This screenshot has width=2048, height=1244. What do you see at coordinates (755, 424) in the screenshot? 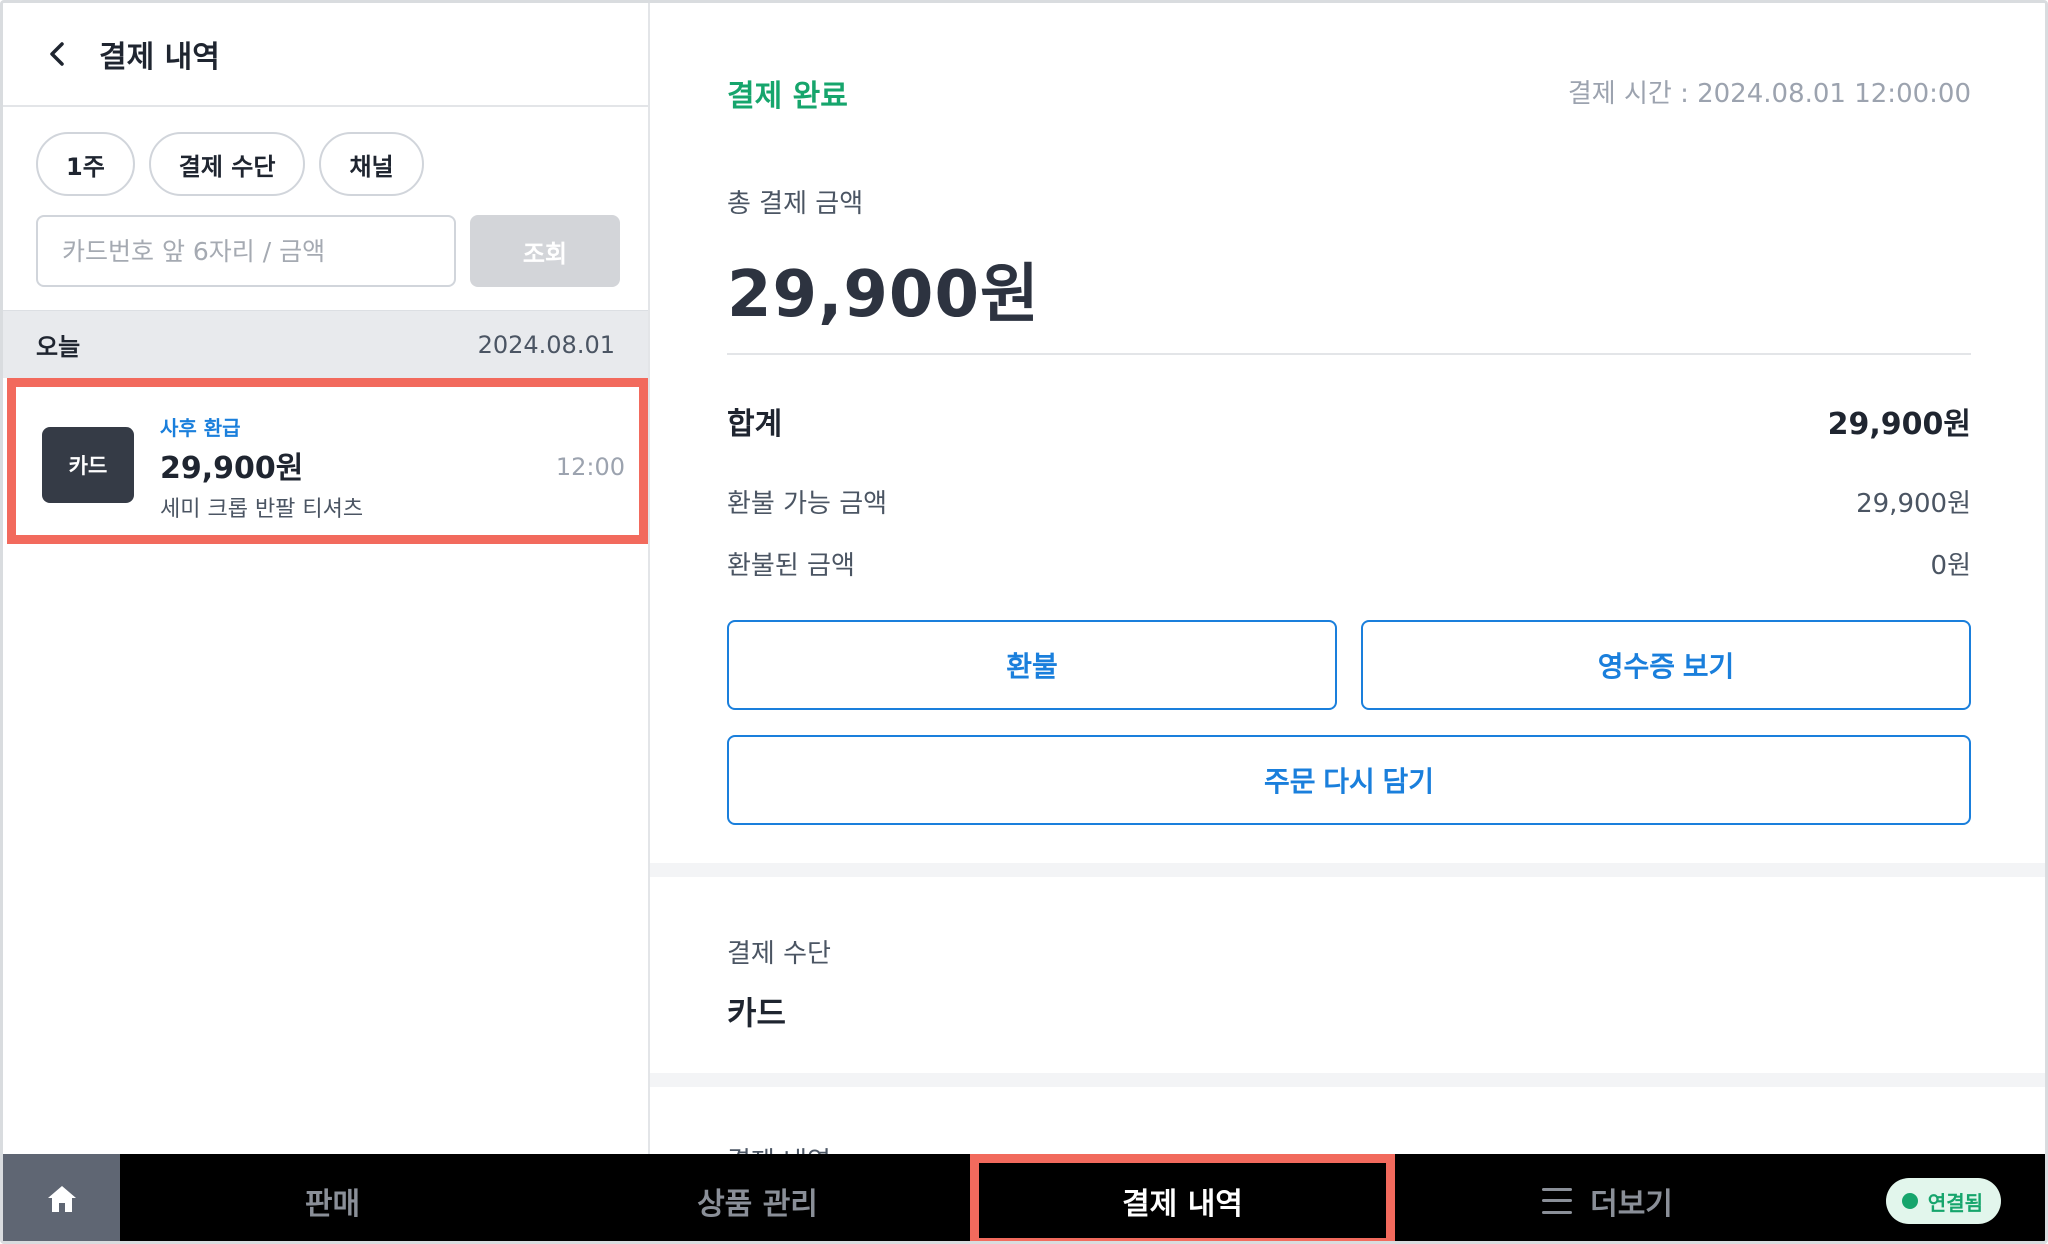
I see `sum-label: 합계` at bounding box center [755, 424].